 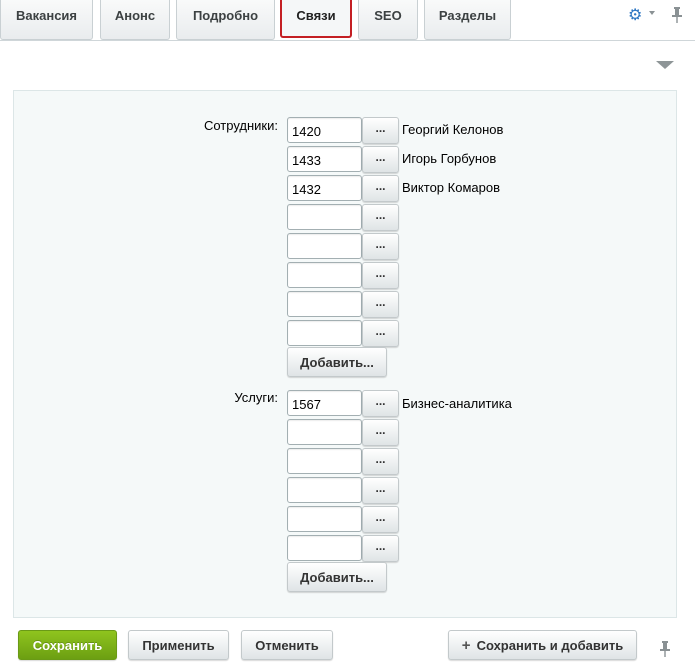 I want to click on tab-links: Связи, so click(x=316, y=19).